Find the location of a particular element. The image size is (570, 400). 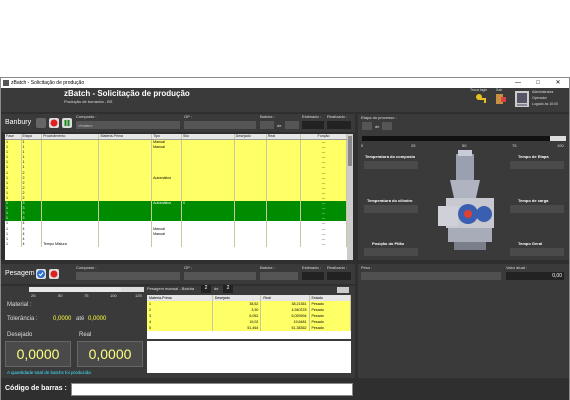

etapa-progress-bar is located at coordinates (464, 138).